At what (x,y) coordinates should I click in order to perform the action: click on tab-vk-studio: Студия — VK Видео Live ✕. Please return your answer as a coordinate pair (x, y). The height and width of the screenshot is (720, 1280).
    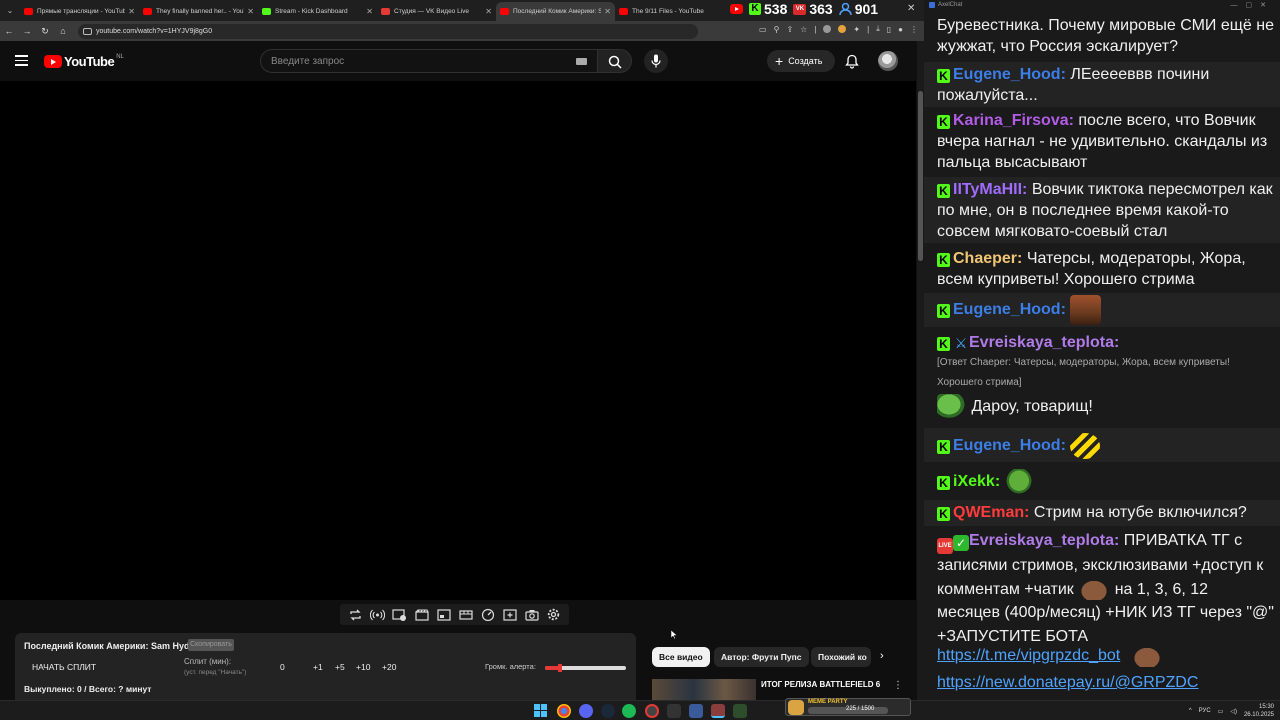
    Looking at the image, I should click on (436, 11).